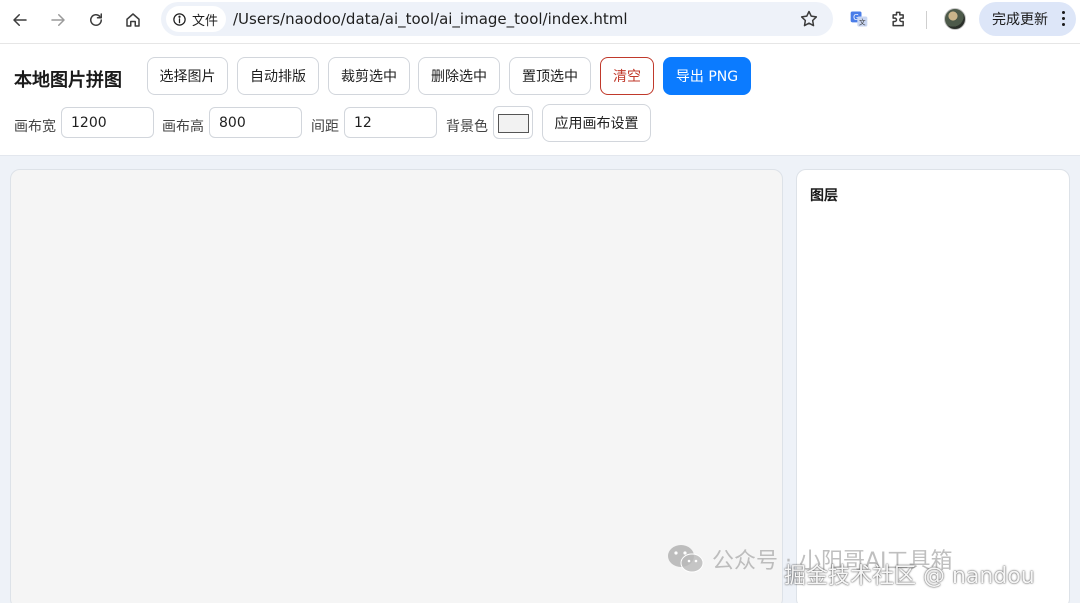  I want to click on apply-canvas-settings-button: 应用画布设置, so click(596, 123).